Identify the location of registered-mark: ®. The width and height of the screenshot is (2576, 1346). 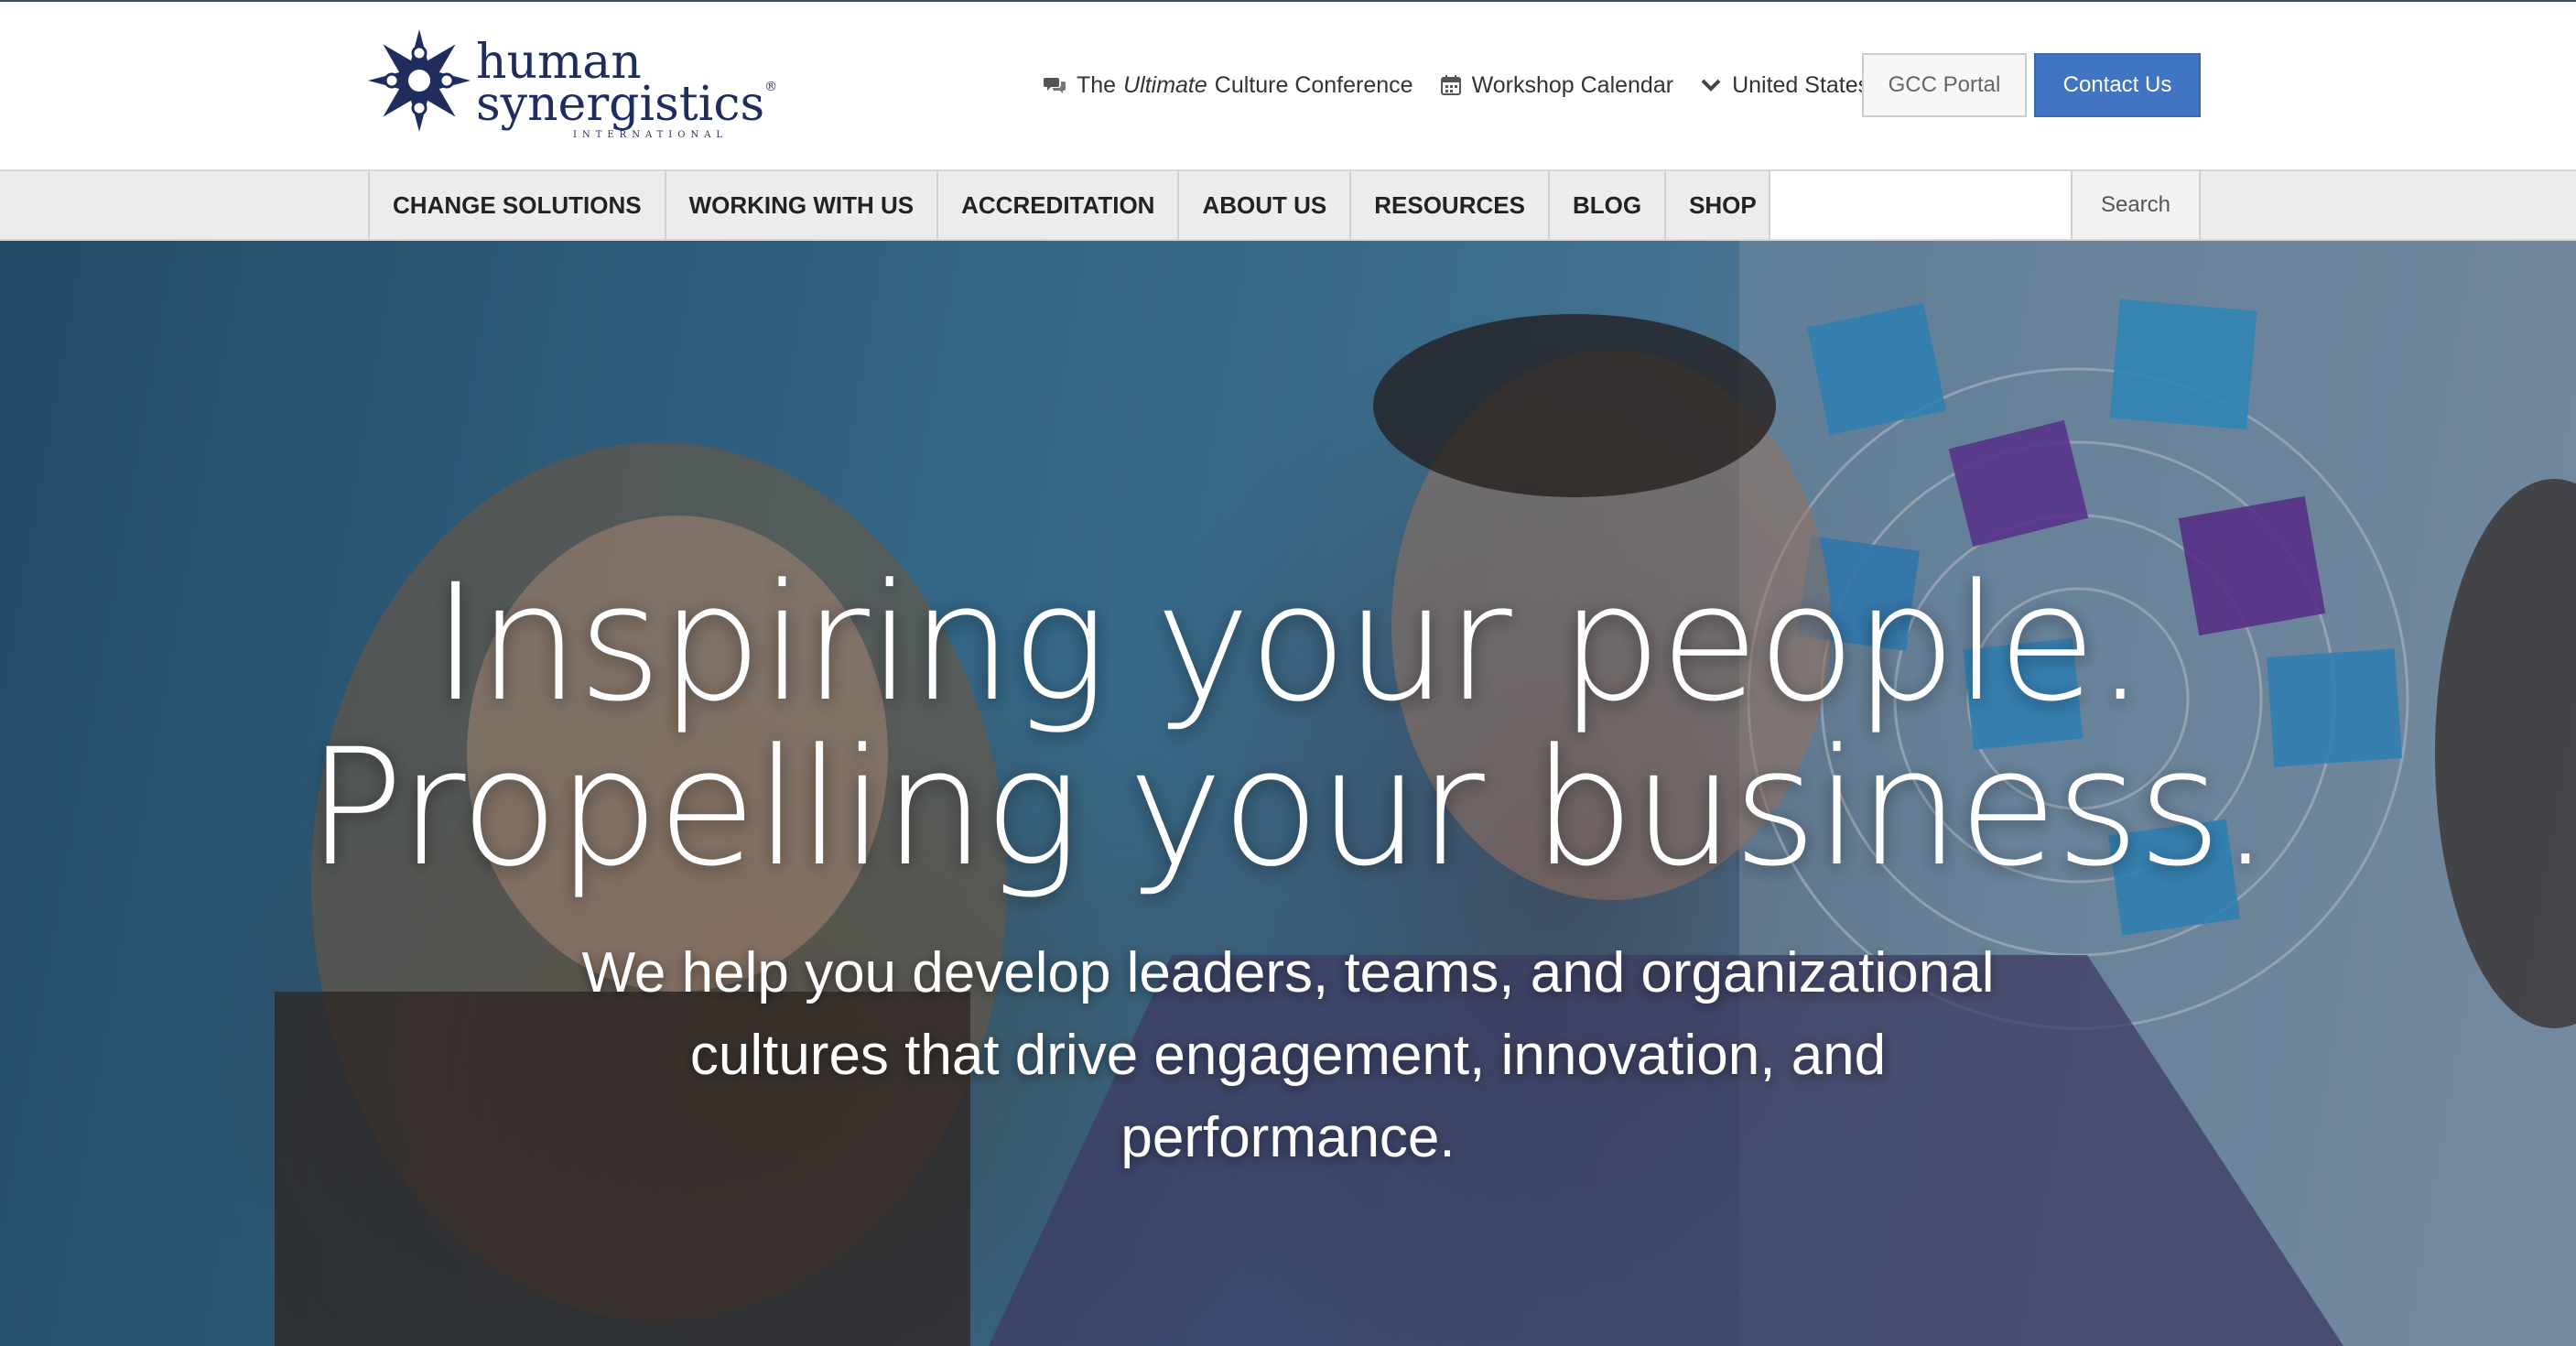
(771, 87).